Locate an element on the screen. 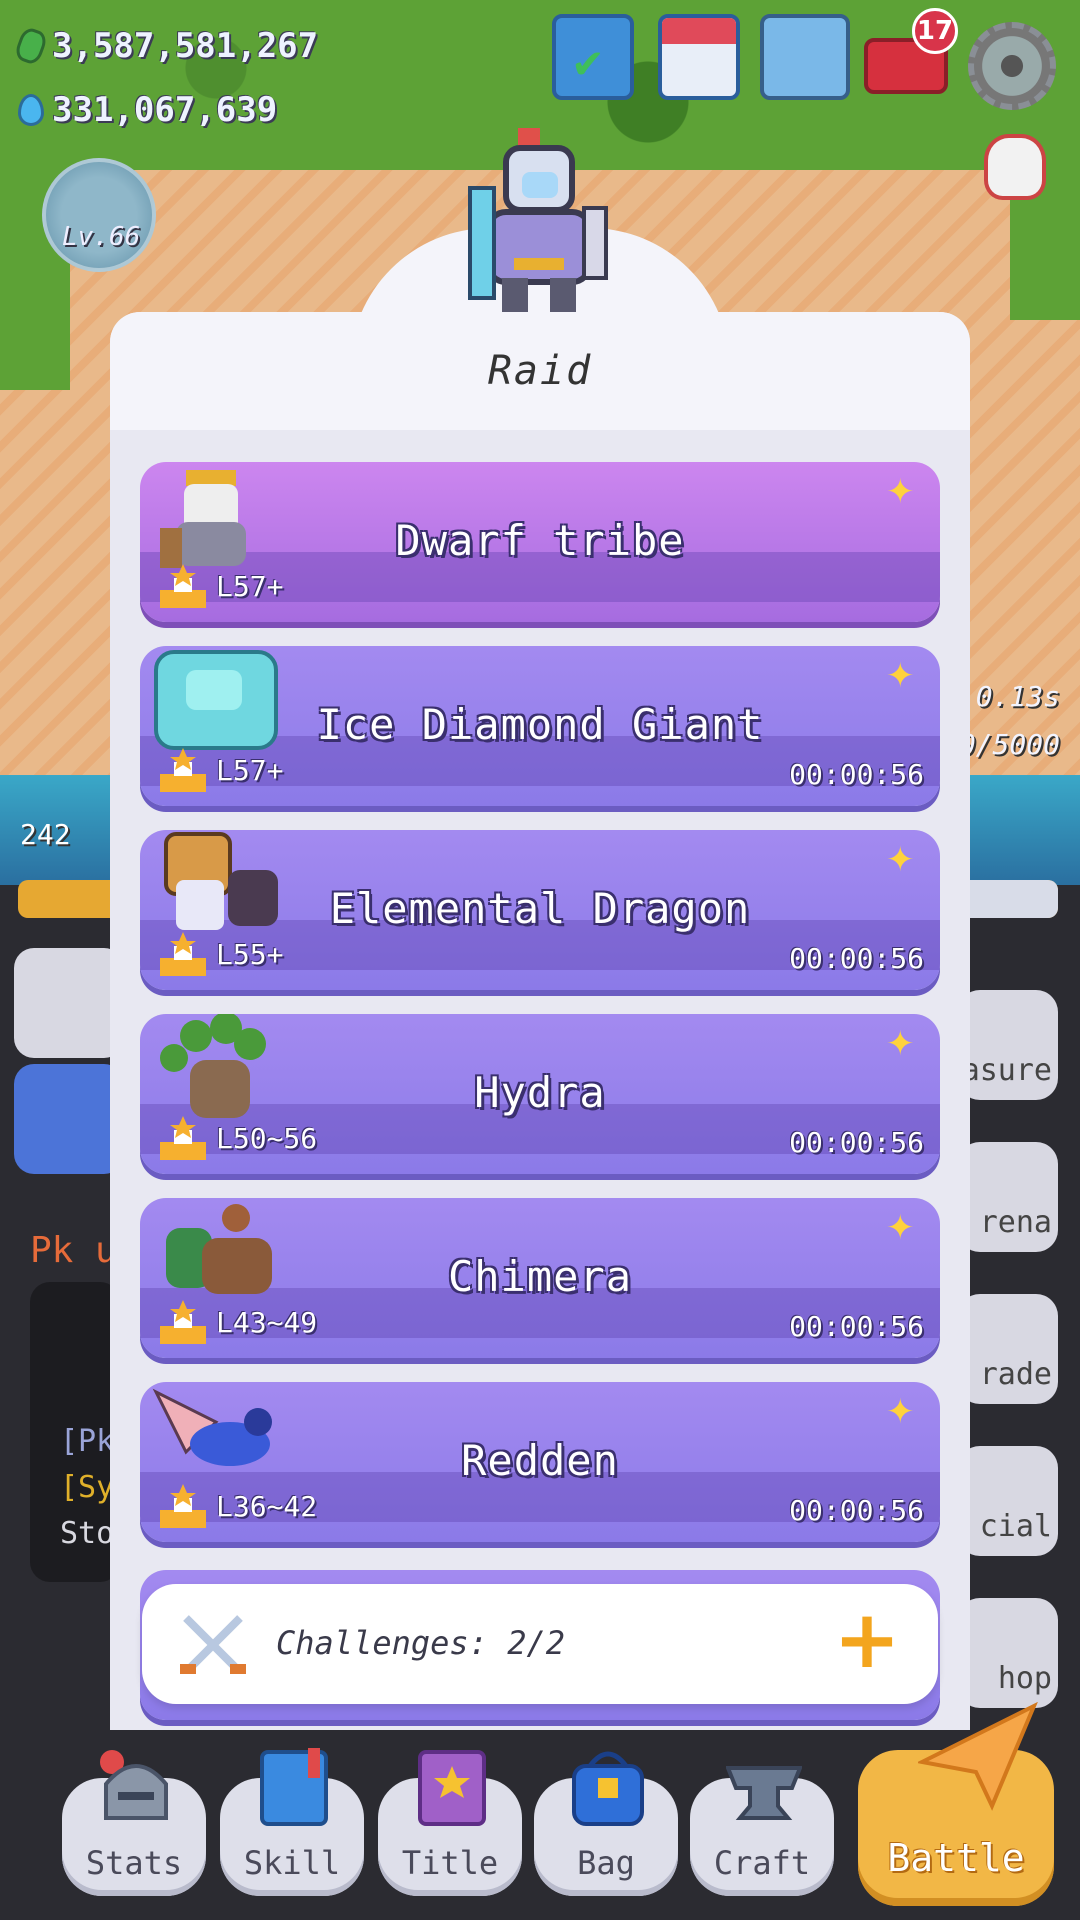 This screenshot has width=1080, height=1920. raid-name: Ice Diamond Giant is located at coordinates (540, 724).